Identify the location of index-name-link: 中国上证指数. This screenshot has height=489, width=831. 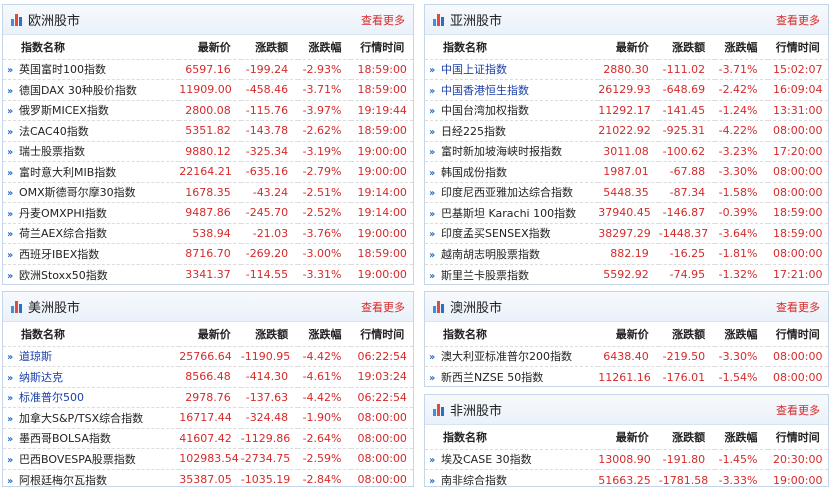
(474, 69).